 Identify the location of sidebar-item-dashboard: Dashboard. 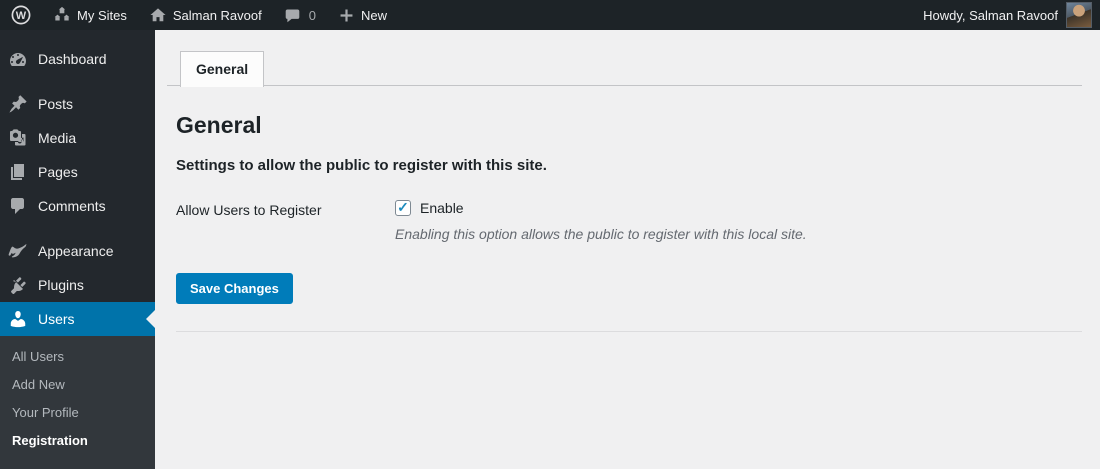
(77, 59).